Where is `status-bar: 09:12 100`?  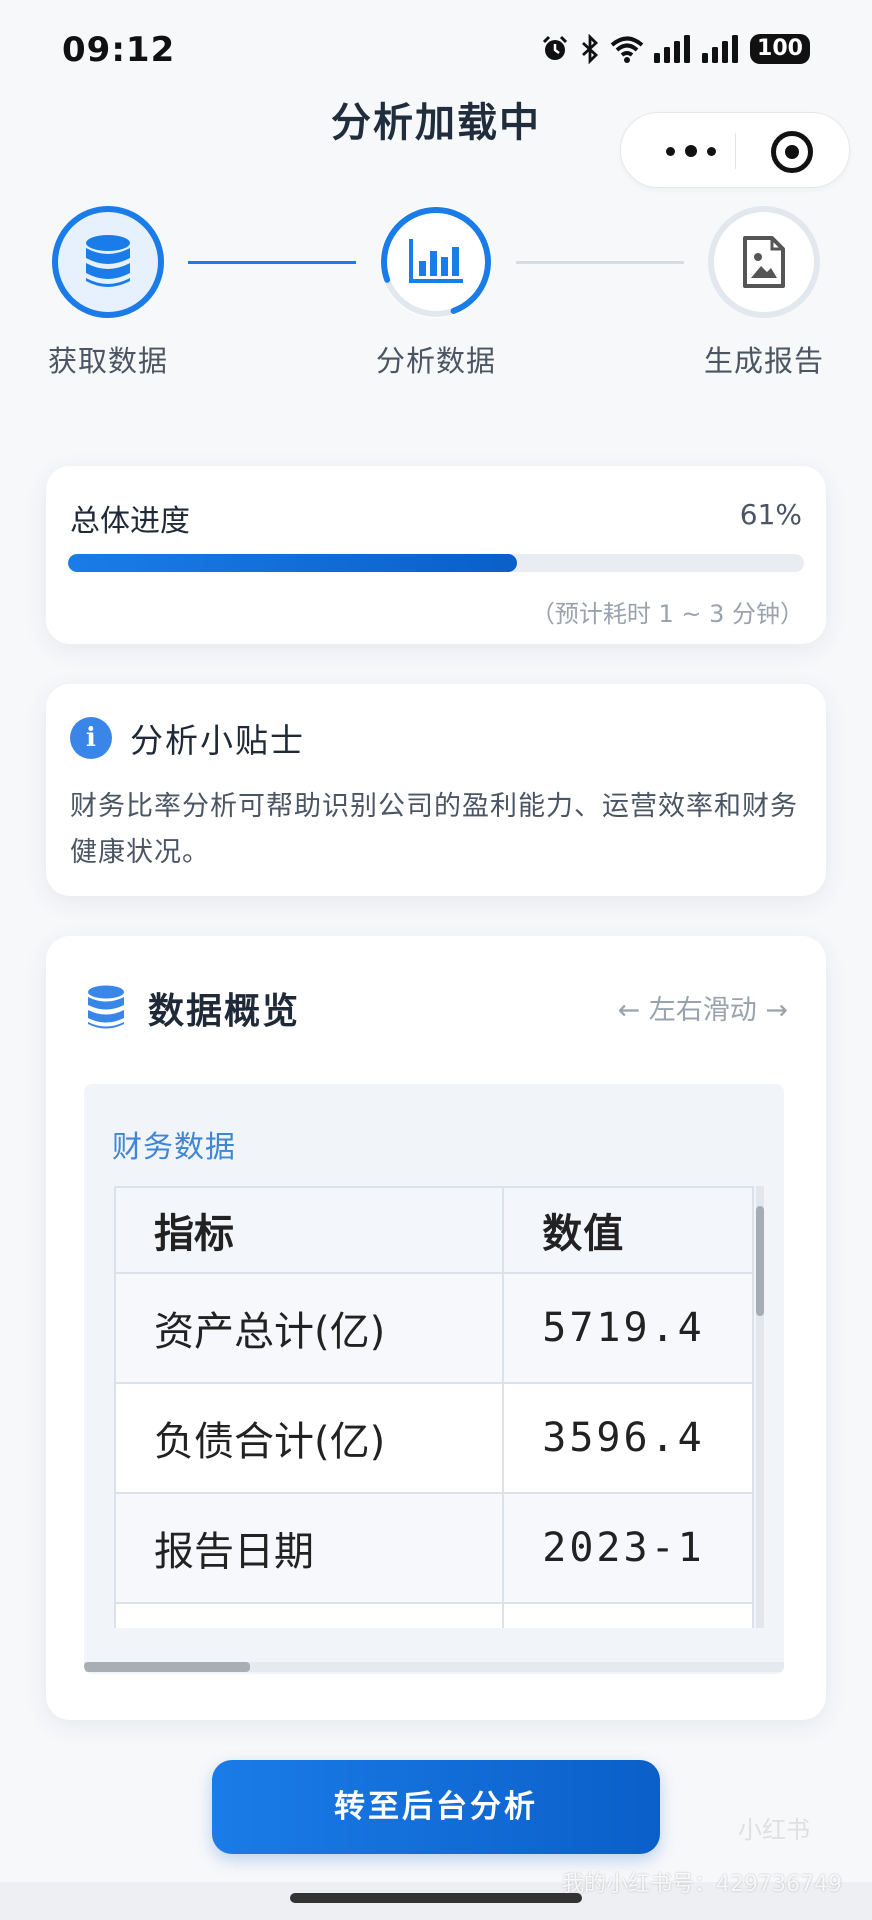
status-bar: 09:12 100 is located at coordinates (436, 52).